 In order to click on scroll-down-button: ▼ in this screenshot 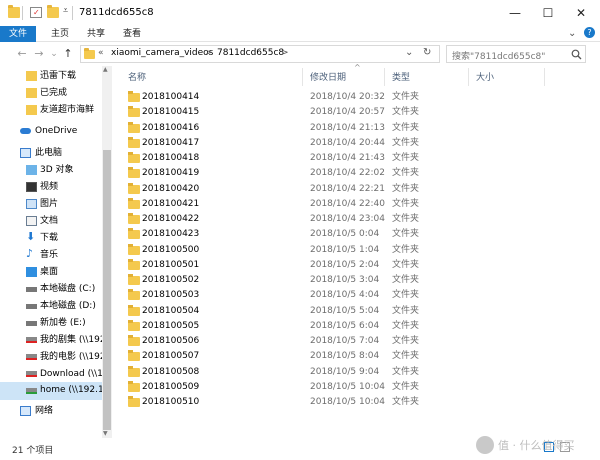, I will do `click(105, 433)`.